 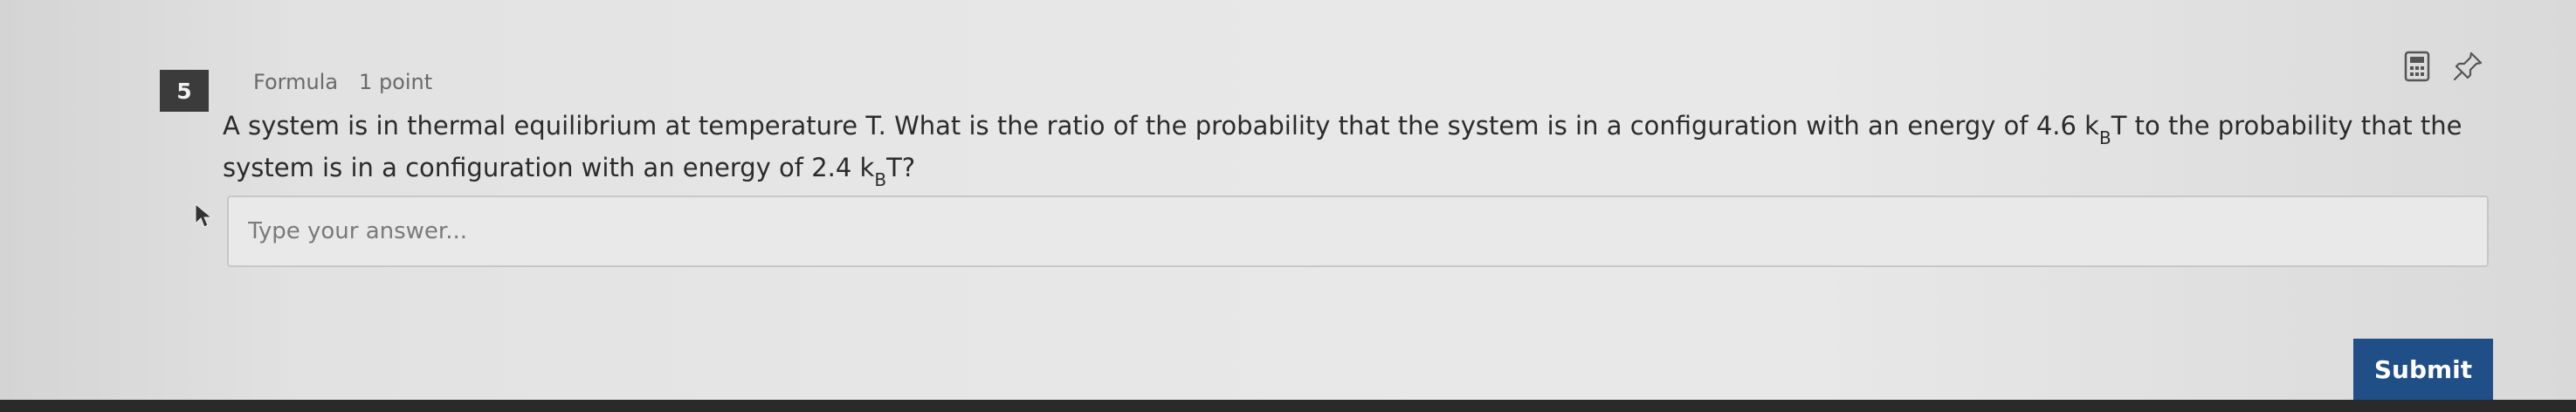 I want to click on calculator-button, so click(x=2417, y=66).